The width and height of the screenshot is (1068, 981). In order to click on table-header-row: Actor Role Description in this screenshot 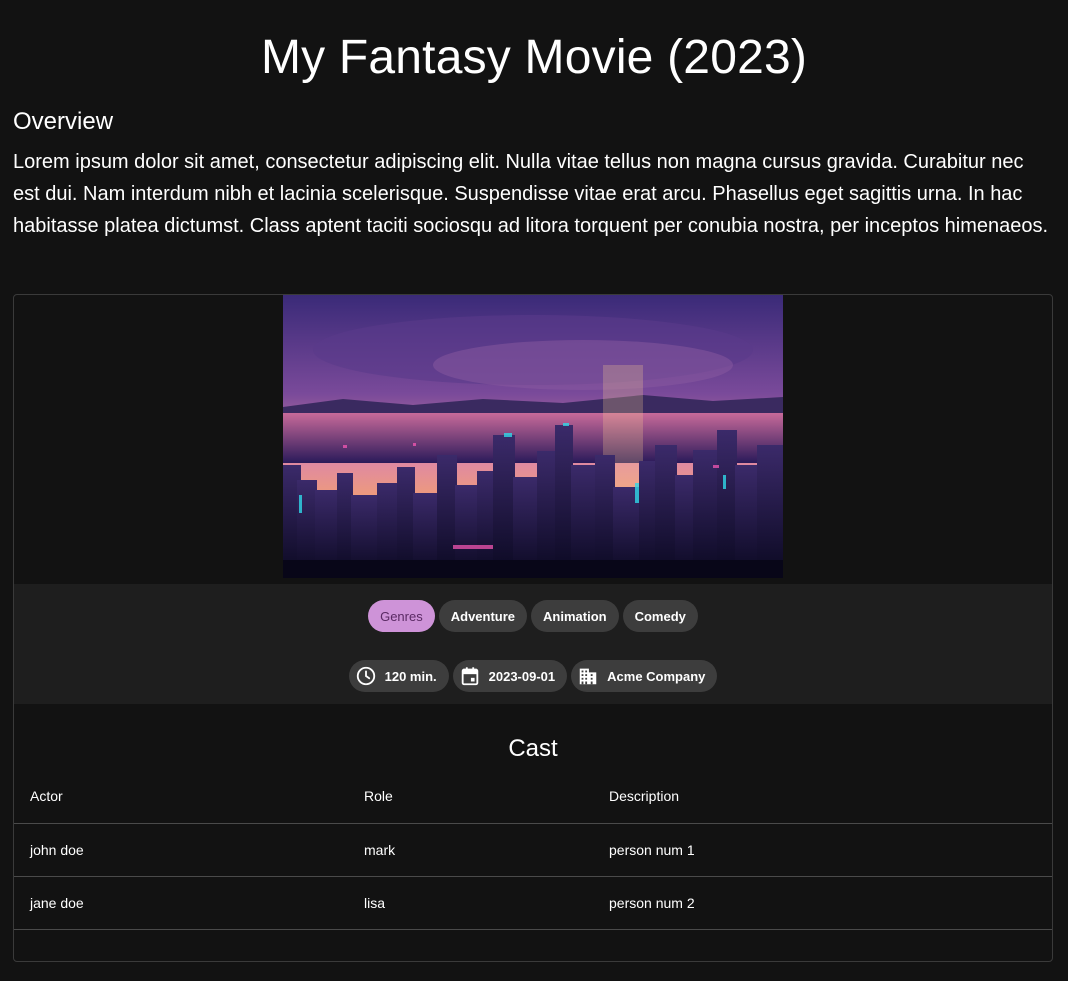, I will do `click(533, 796)`.